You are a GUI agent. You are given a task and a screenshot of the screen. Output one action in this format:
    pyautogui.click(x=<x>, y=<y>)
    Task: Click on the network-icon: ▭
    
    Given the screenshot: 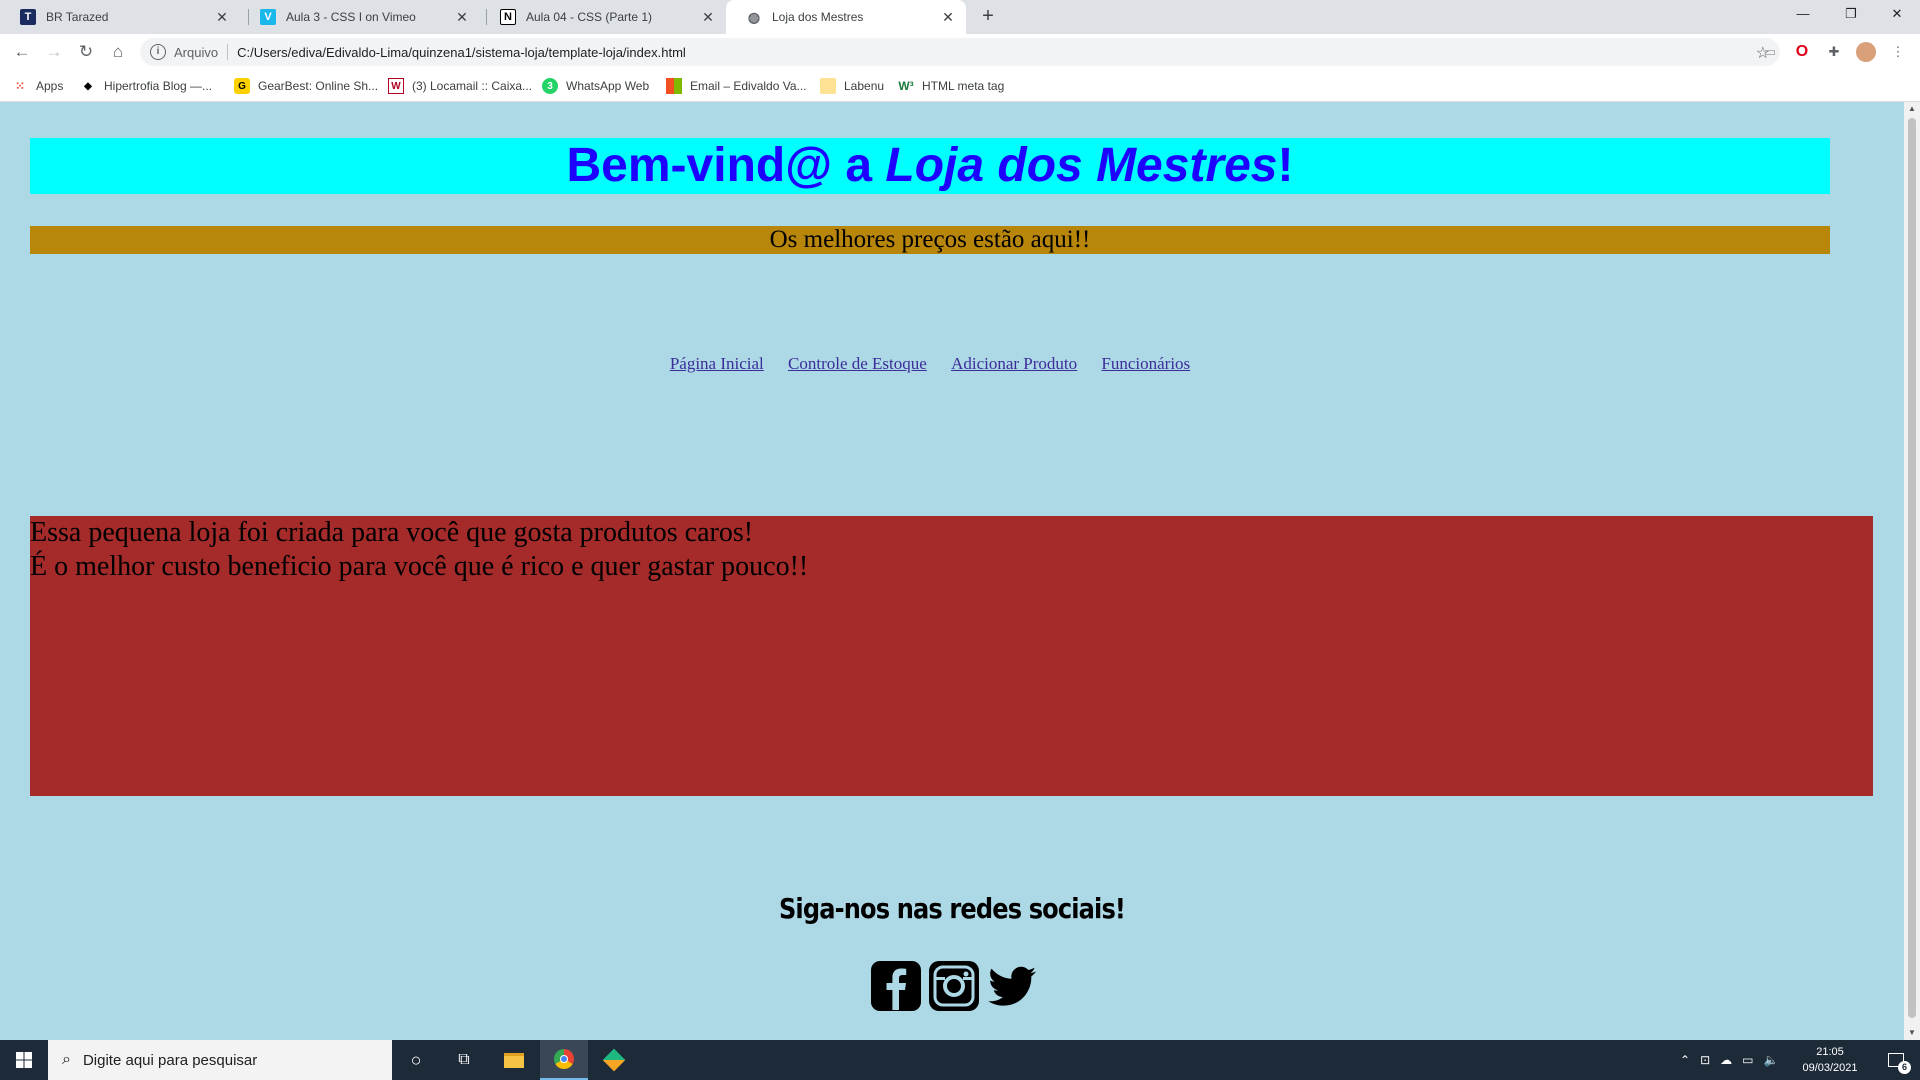 What is the action you would take?
    pyautogui.click(x=1747, y=1060)
    